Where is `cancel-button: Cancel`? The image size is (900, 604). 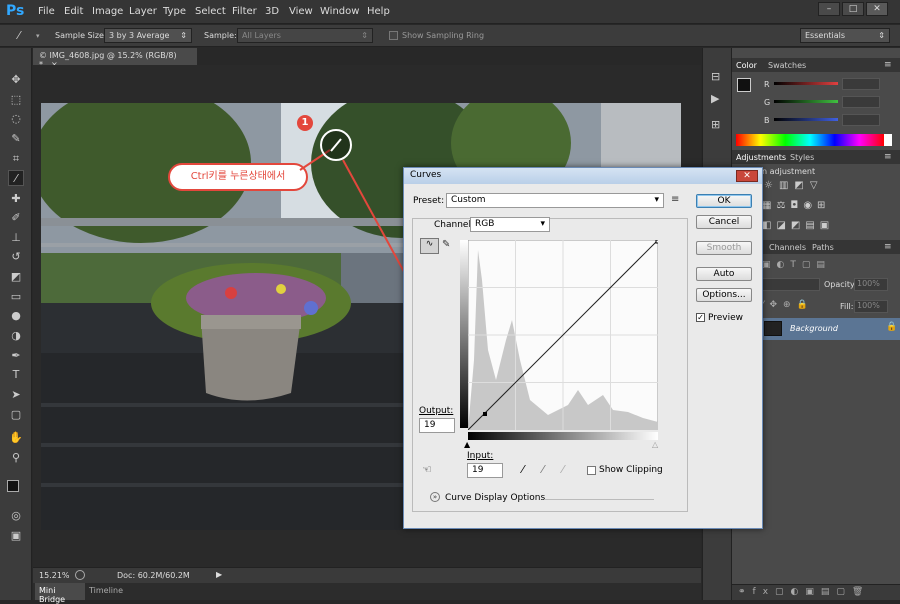 cancel-button: Cancel is located at coordinates (724, 222).